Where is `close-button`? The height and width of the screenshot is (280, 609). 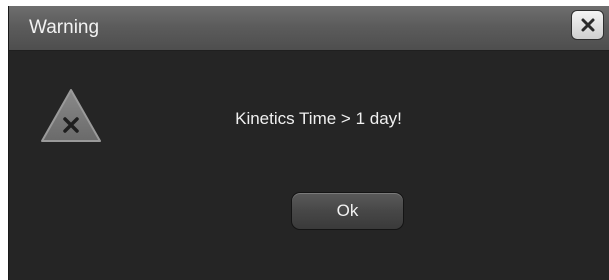 close-button is located at coordinates (587, 25).